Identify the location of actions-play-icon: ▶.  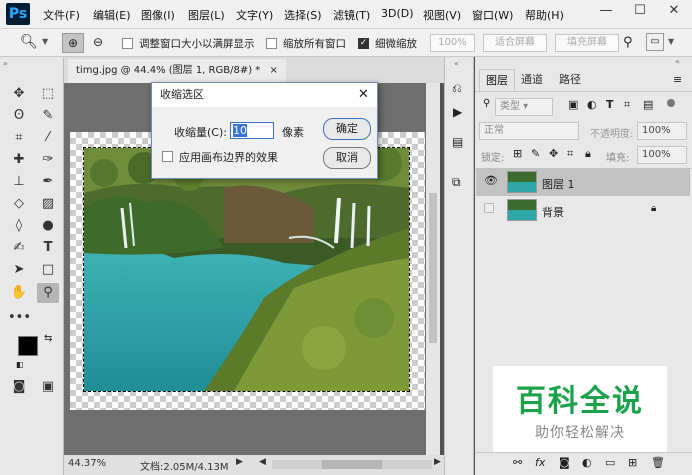
(457, 112).